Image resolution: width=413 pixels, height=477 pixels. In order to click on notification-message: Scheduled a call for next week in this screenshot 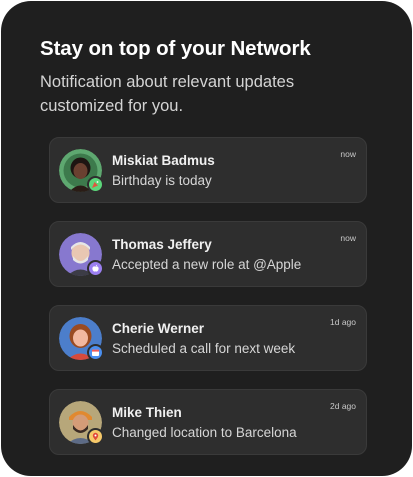, I will do `click(204, 348)`.